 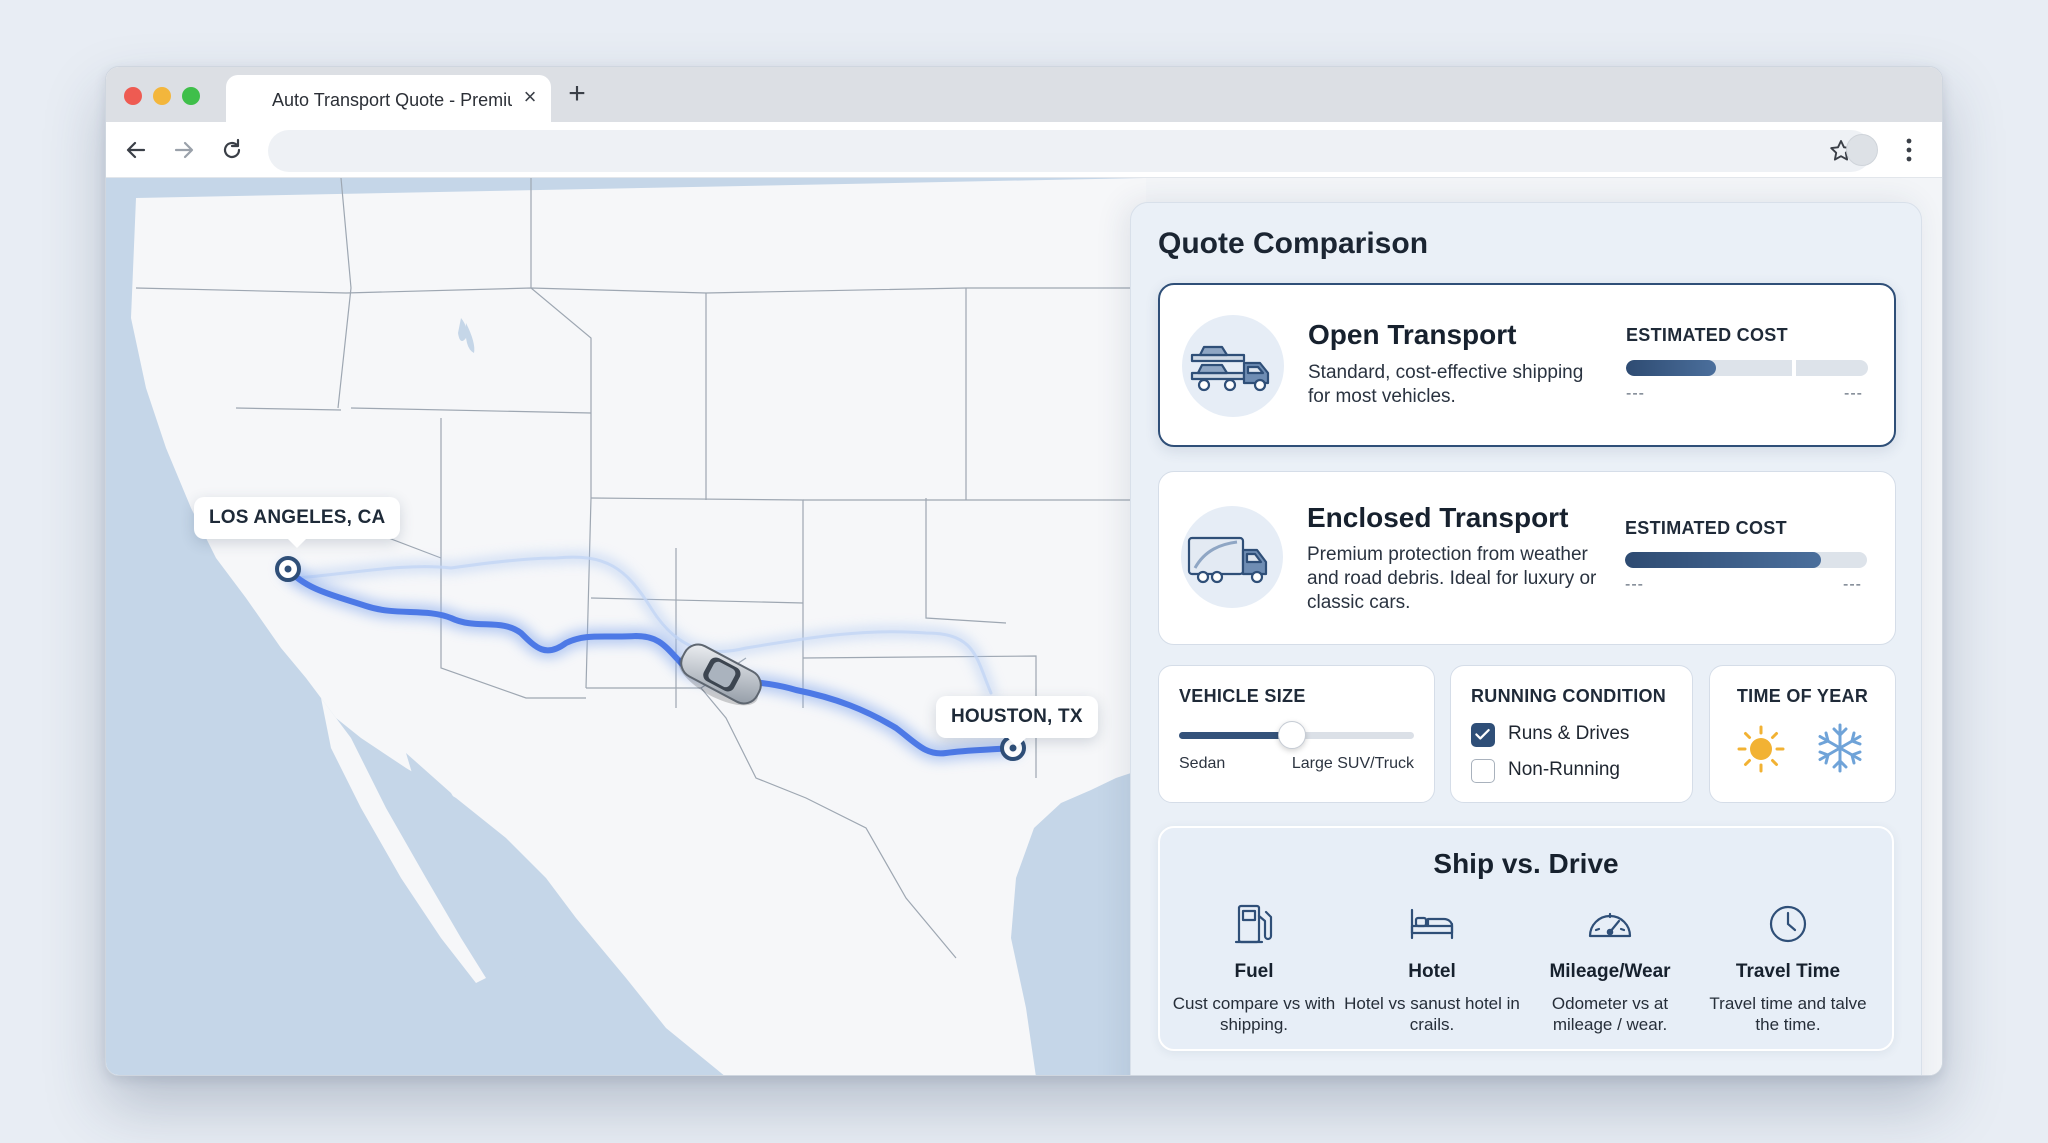 What do you see at coordinates (1610, 1014) in the screenshot?
I see `mileage-wear-description: Odometer vs at mileage / wear.` at bounding box center [1610, 1014].